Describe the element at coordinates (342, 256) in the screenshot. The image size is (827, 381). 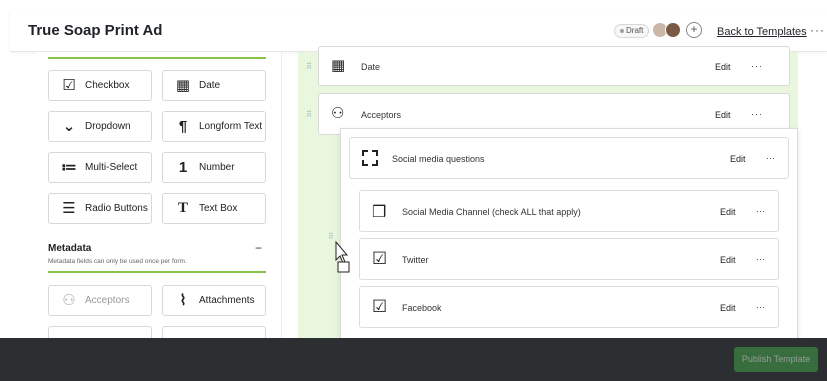
I see `drag-cursor-icon` at that location.